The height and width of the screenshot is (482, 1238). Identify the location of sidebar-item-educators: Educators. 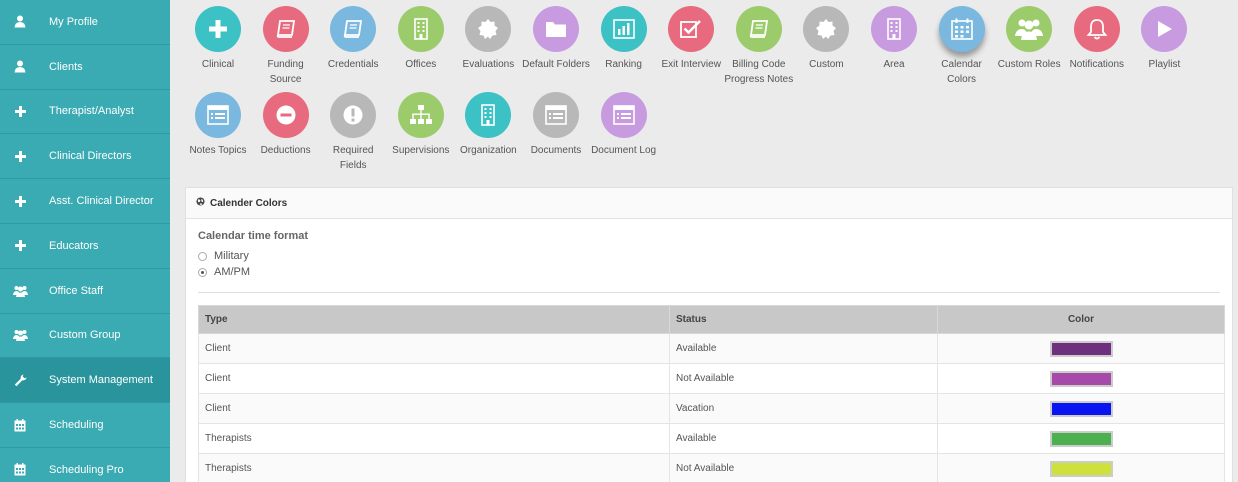
(85, 246).